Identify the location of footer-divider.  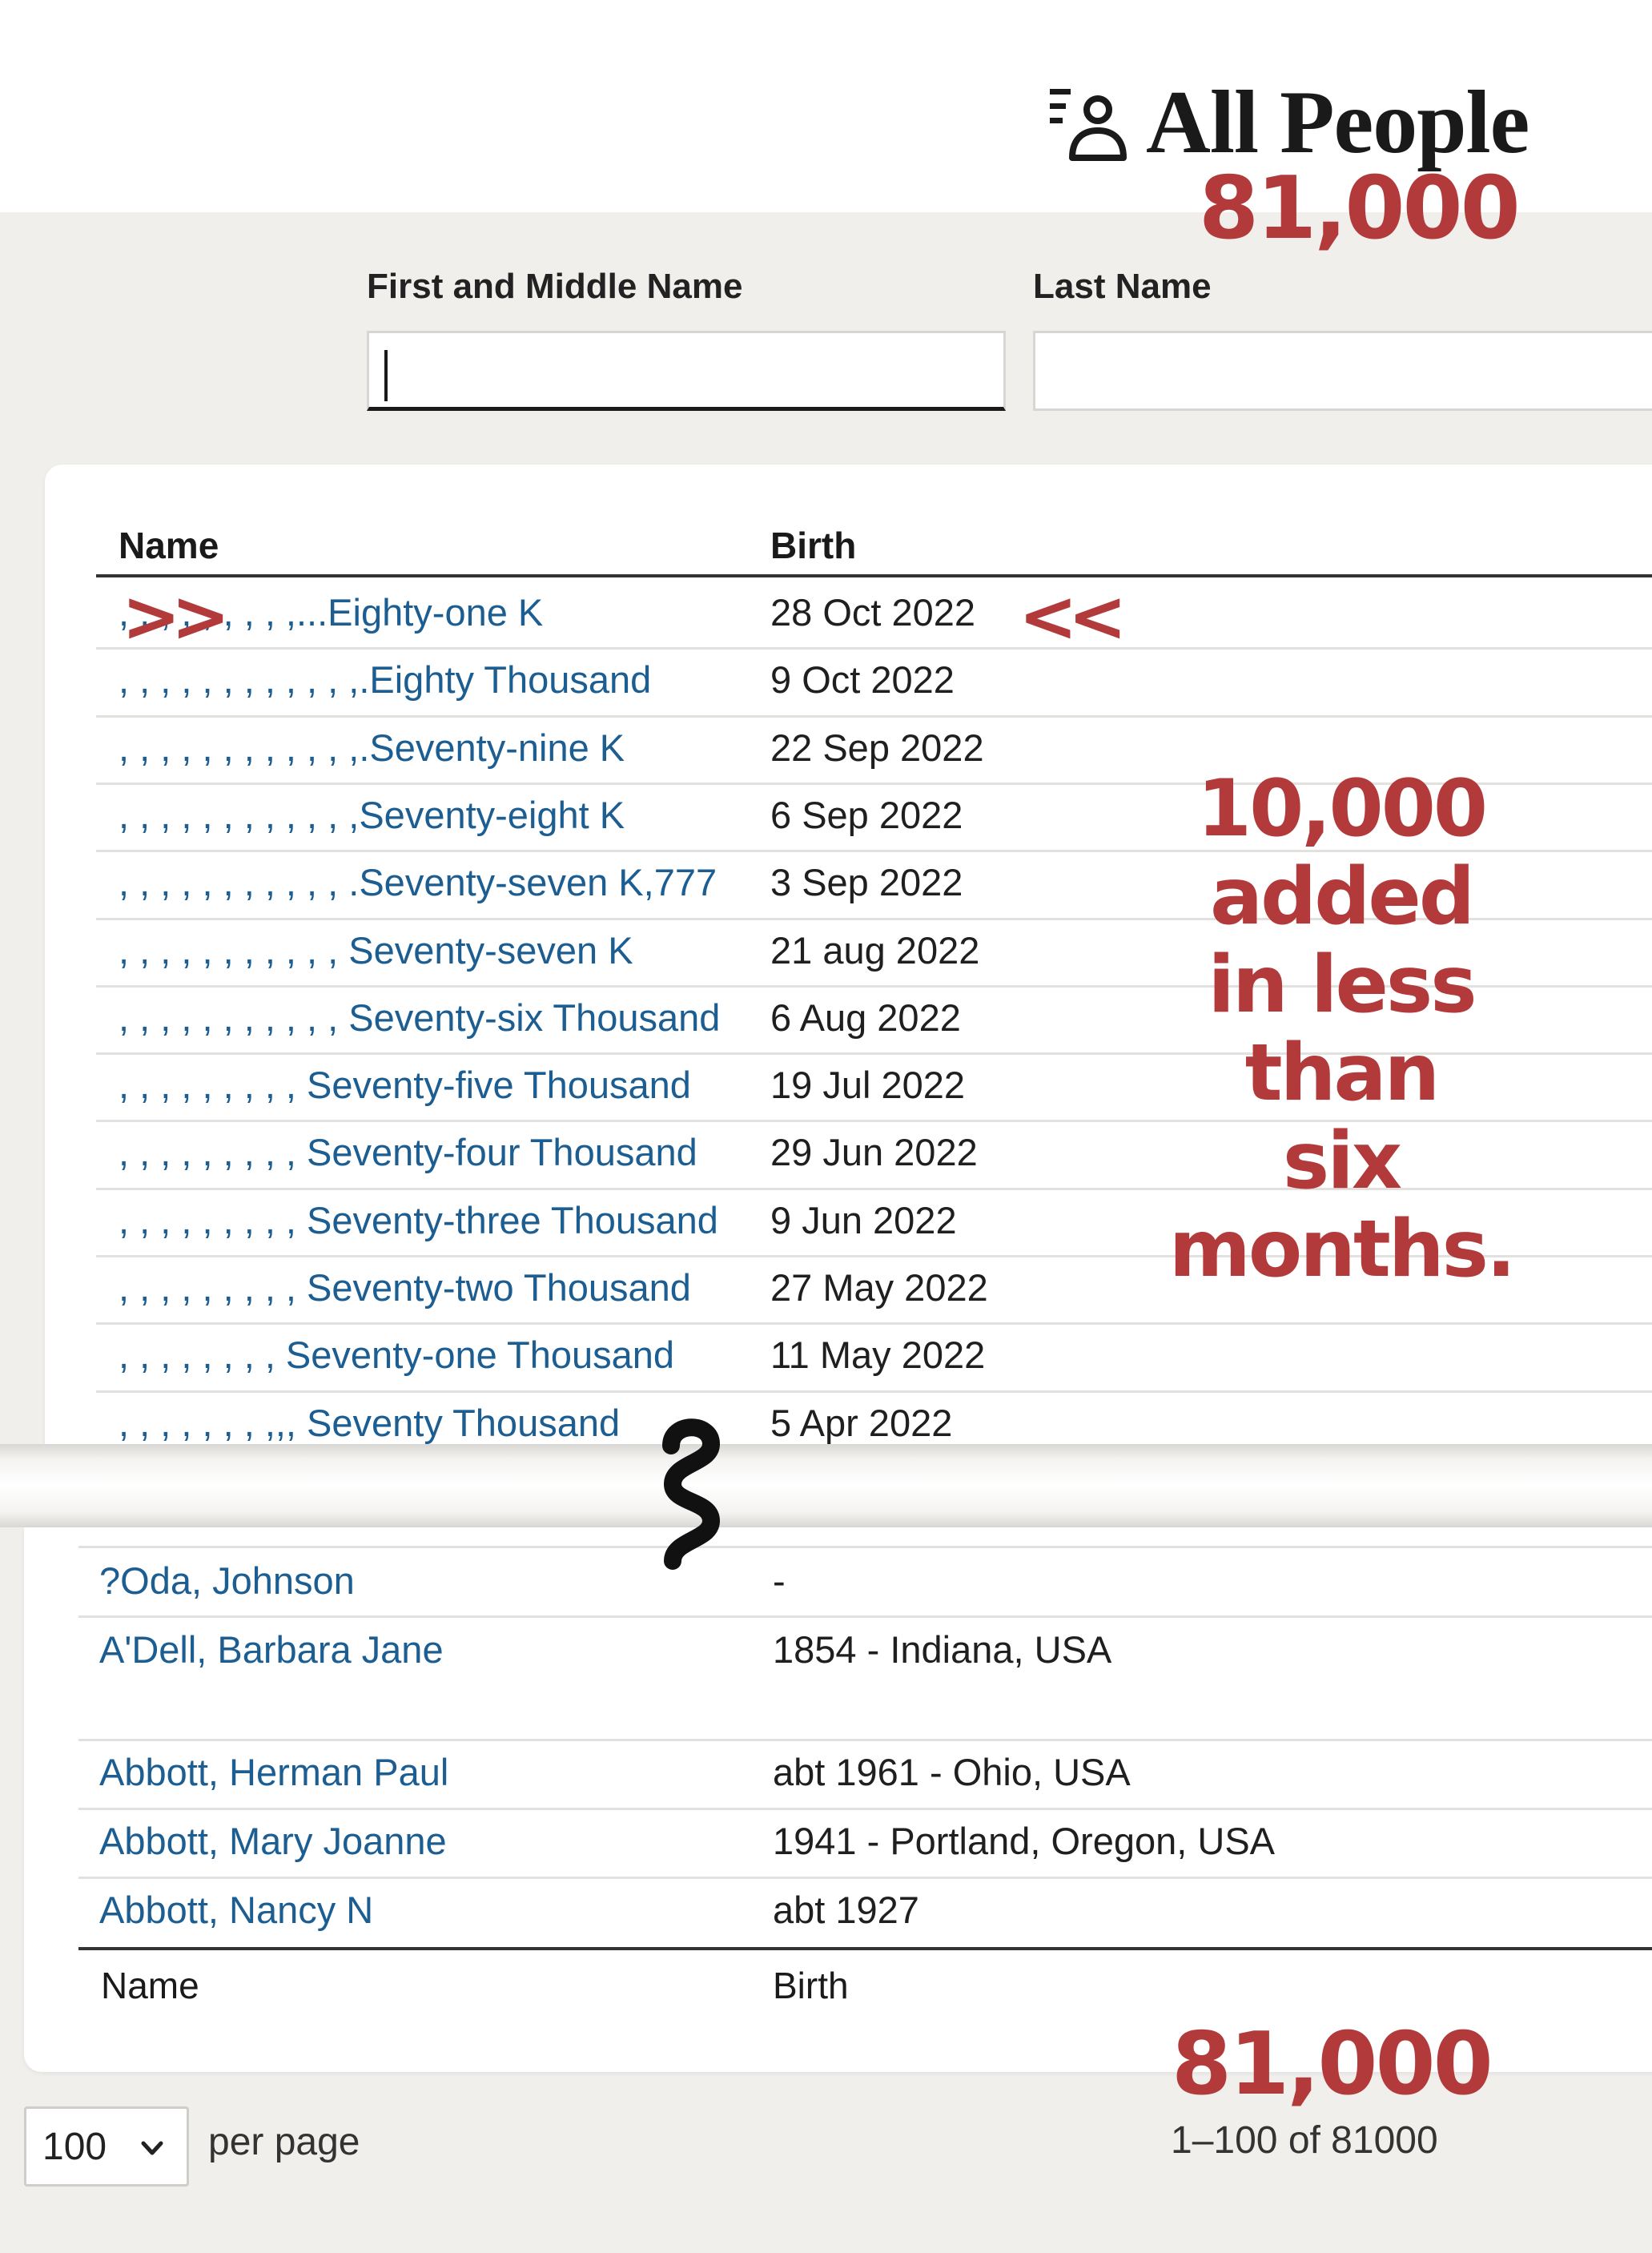
(865, 1948).